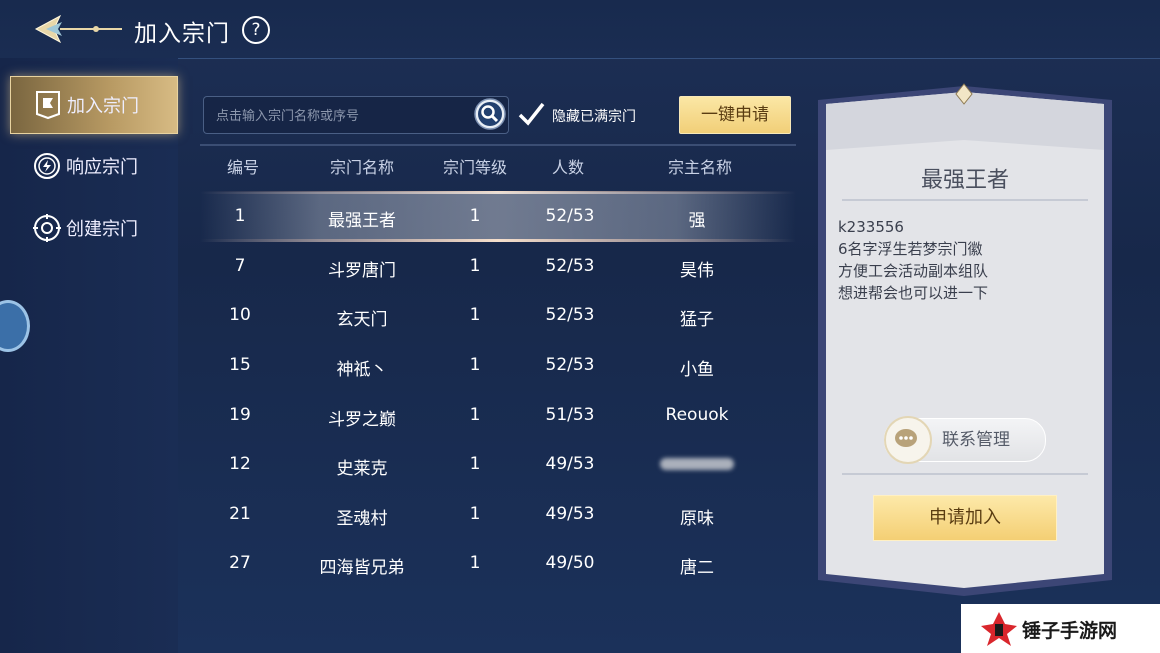 The height and width of the screenshot is (653, 1160). What do you see at coordinates (498, 366) in the screenshot?
I see `table-row: 15 神祗丶 1 52/53 小鱼` at bounding box center [498, 366].